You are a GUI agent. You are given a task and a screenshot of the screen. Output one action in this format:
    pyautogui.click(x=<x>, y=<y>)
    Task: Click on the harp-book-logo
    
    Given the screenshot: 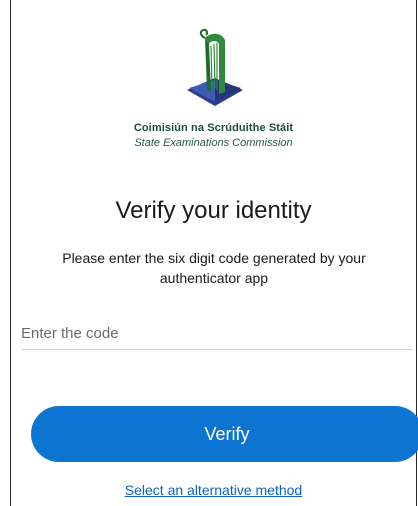 What is the action you would take?
    pyautogui.click(x=215, y=67)
    